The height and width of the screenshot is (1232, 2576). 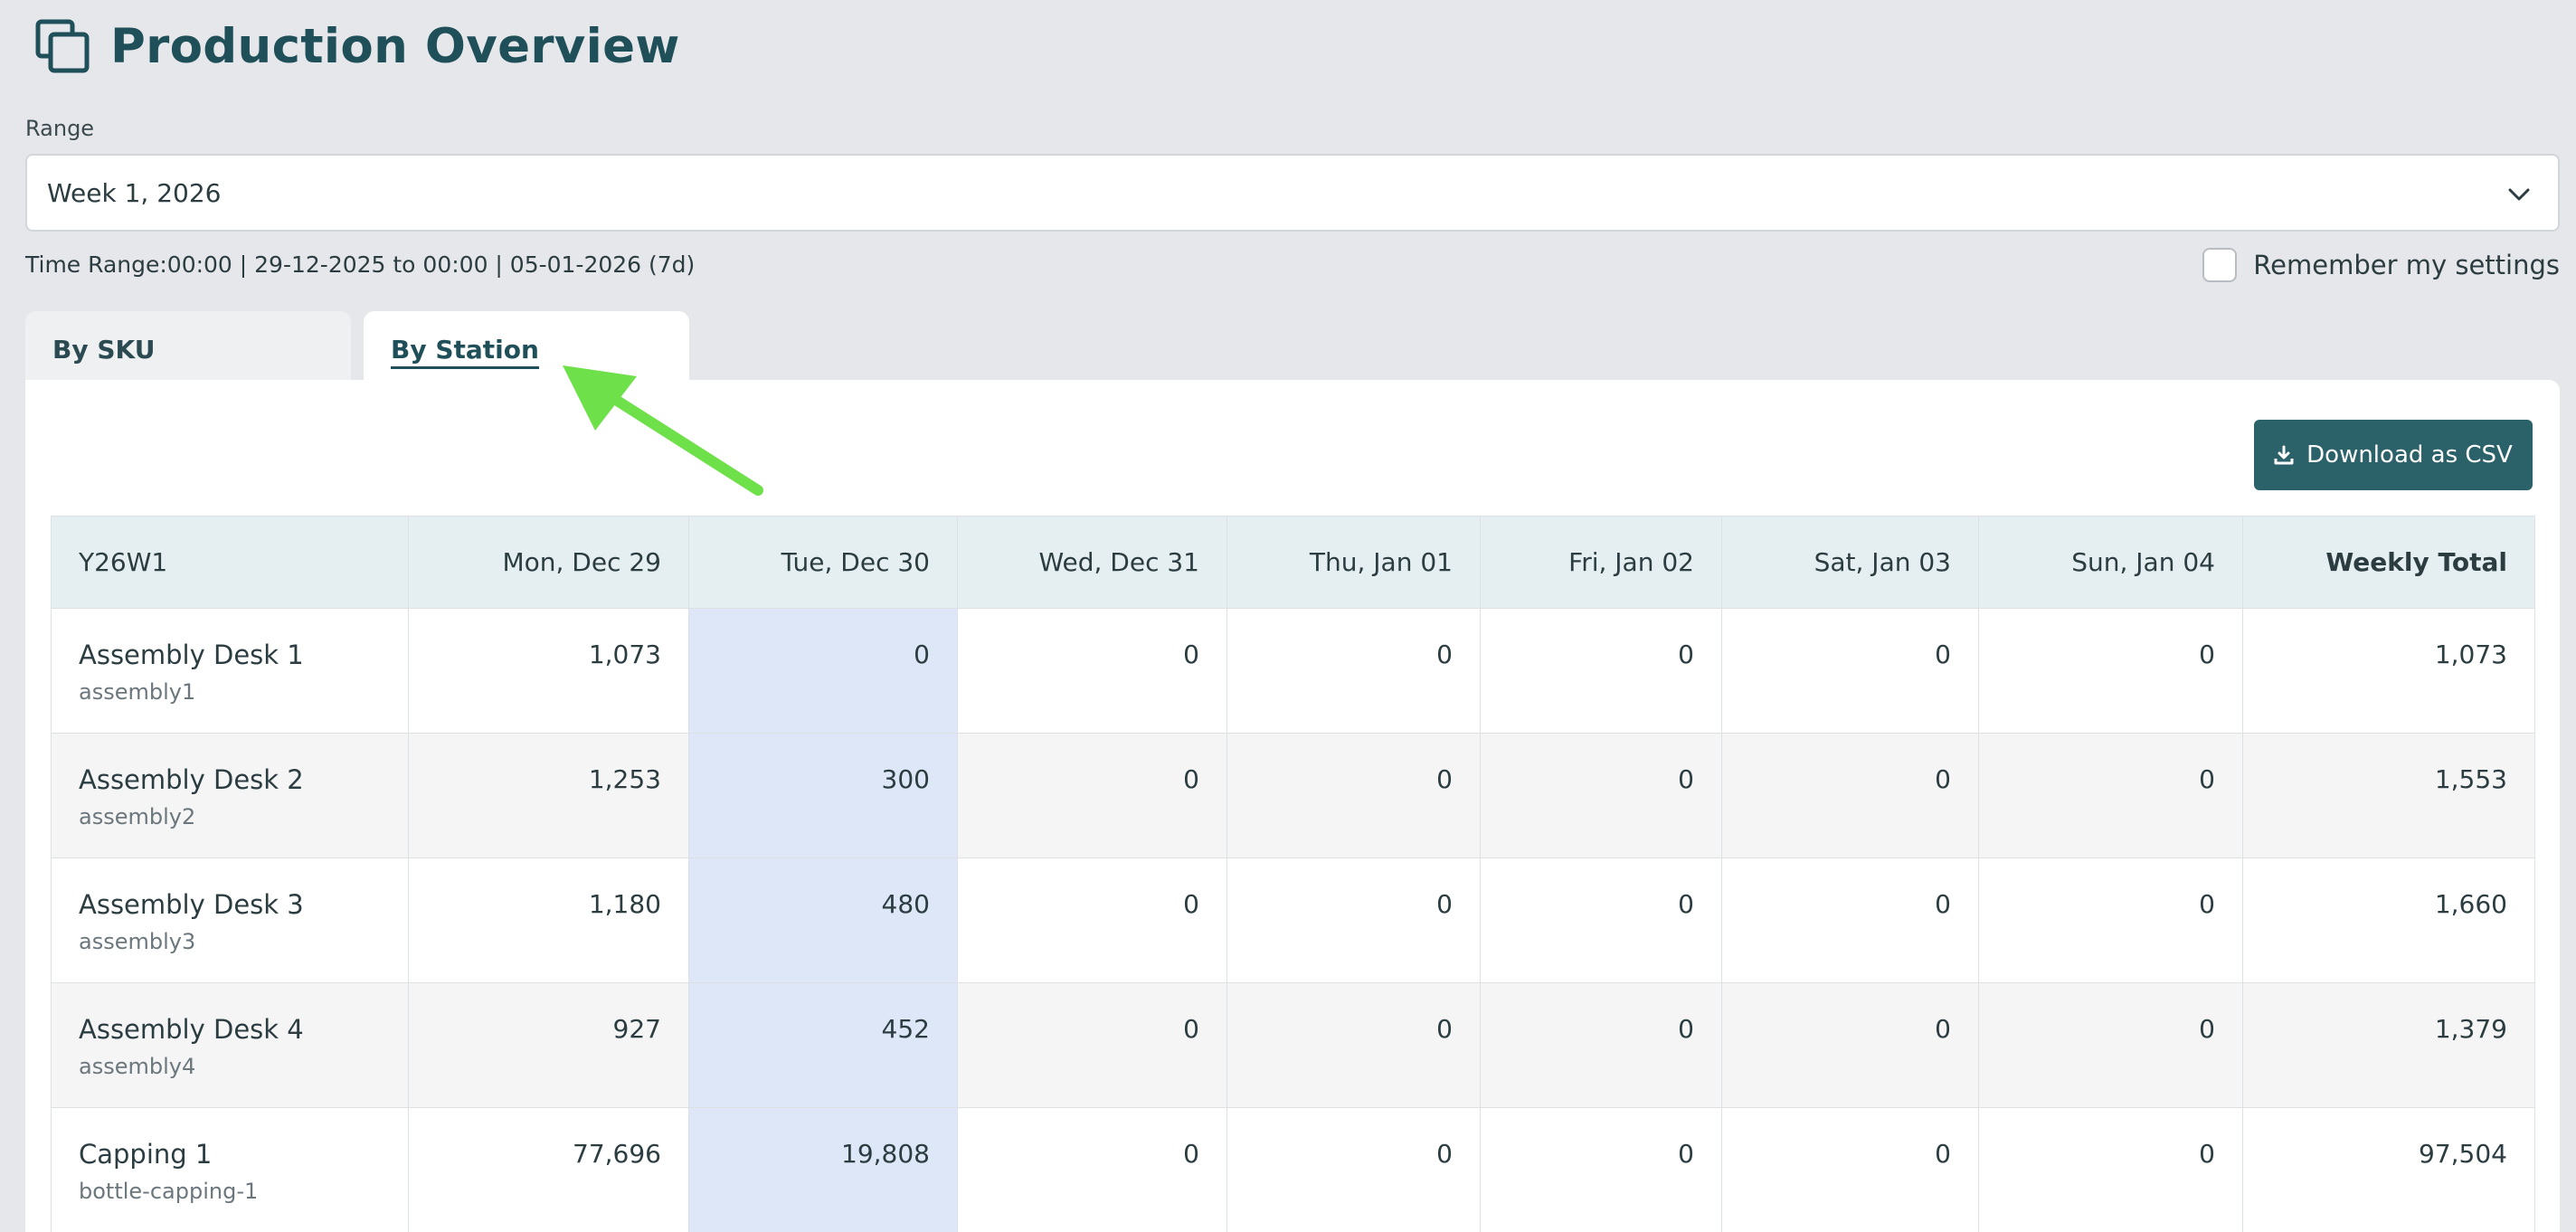 I want to click on table-cell: 452, so click(x=823, y=1045).